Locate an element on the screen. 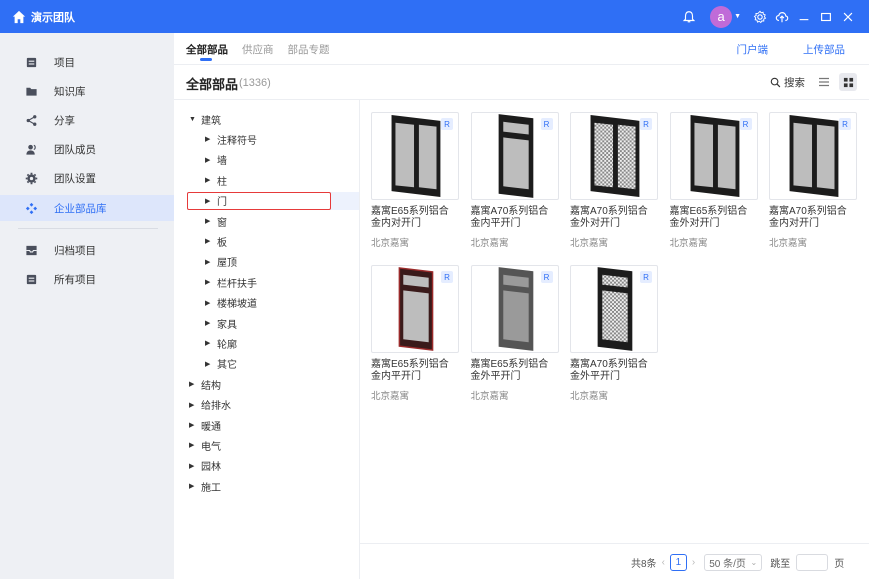  part-name: 嘉寓E65系列铝合 金外平开门 is located at coordinates (515, 371).